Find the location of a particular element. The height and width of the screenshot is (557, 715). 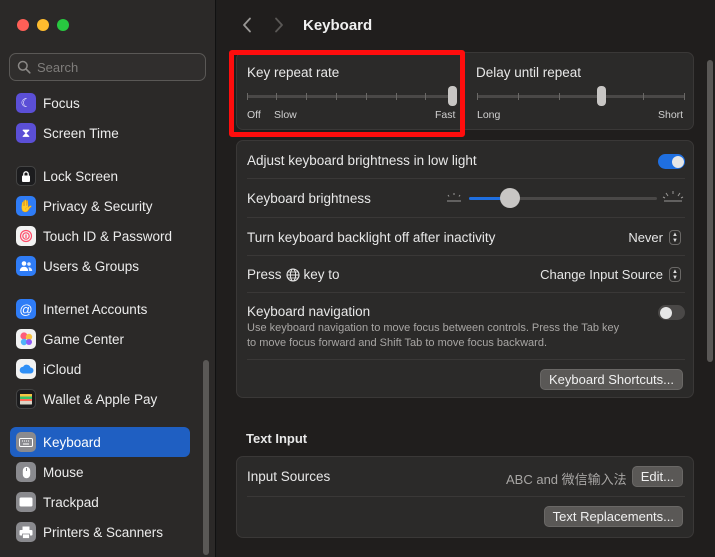

lock-icon is located at coordinates (26, 176).